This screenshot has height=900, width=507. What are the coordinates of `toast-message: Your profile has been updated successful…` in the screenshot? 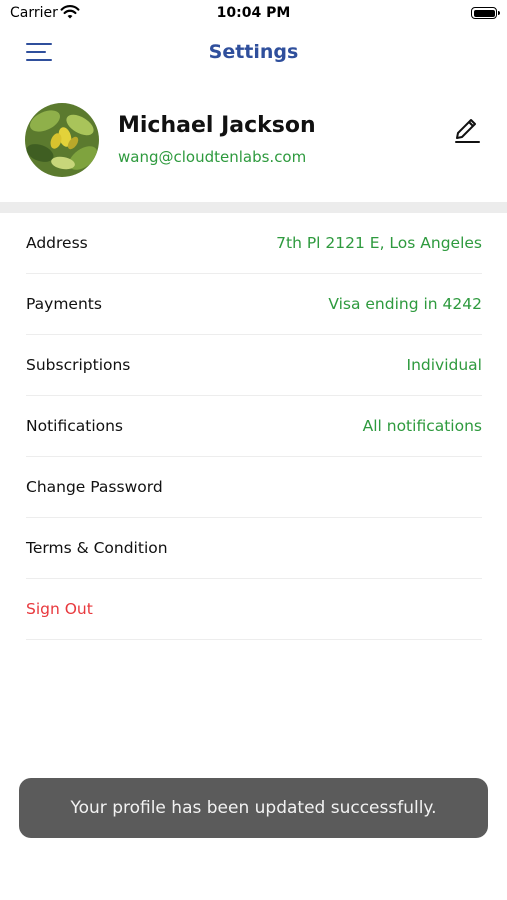 It's located at (253, 808).